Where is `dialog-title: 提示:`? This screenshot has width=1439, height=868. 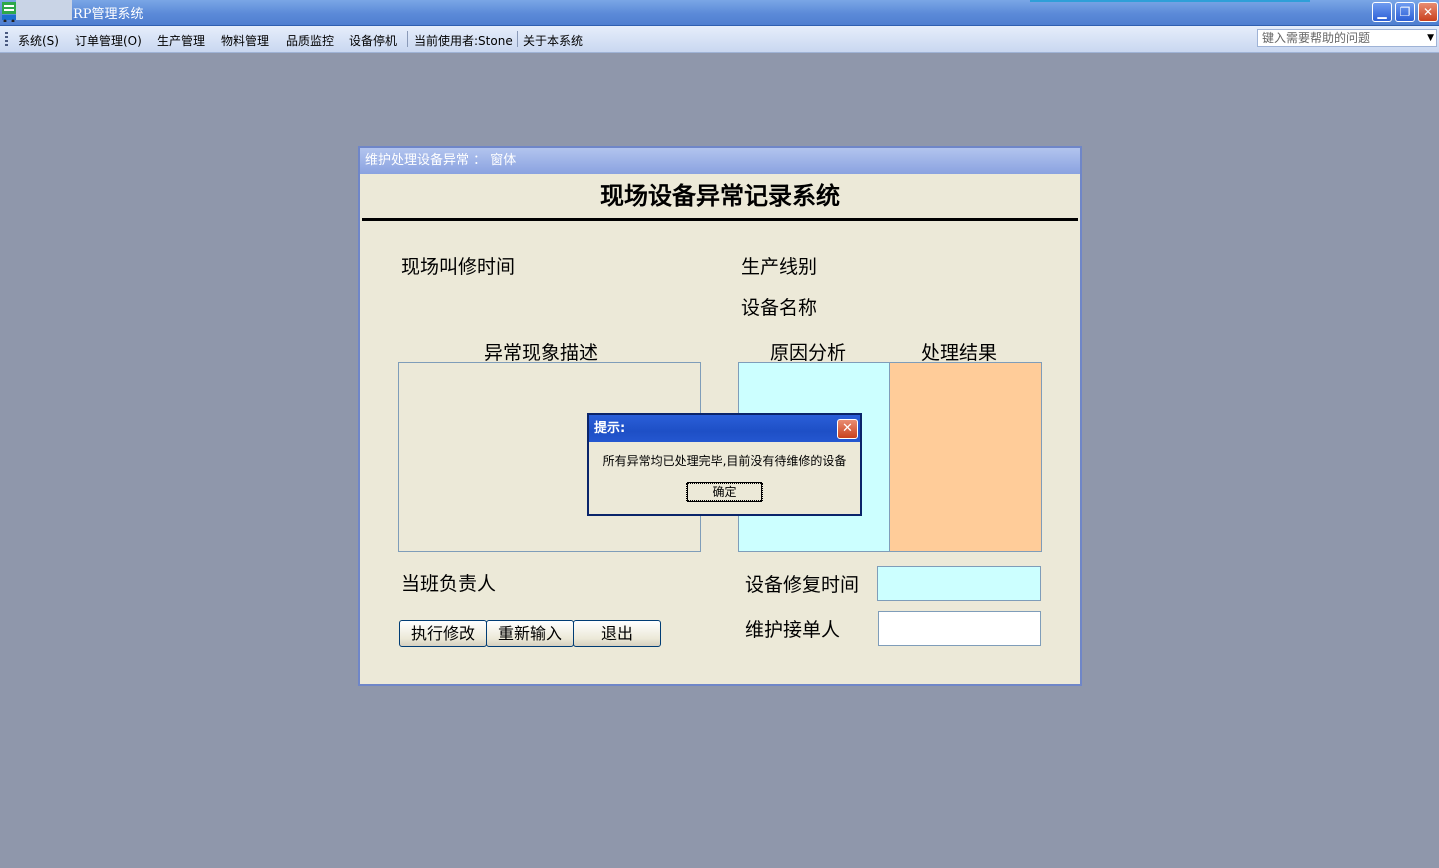
dialog-title: 提示: is located at coordinates (724, 428).